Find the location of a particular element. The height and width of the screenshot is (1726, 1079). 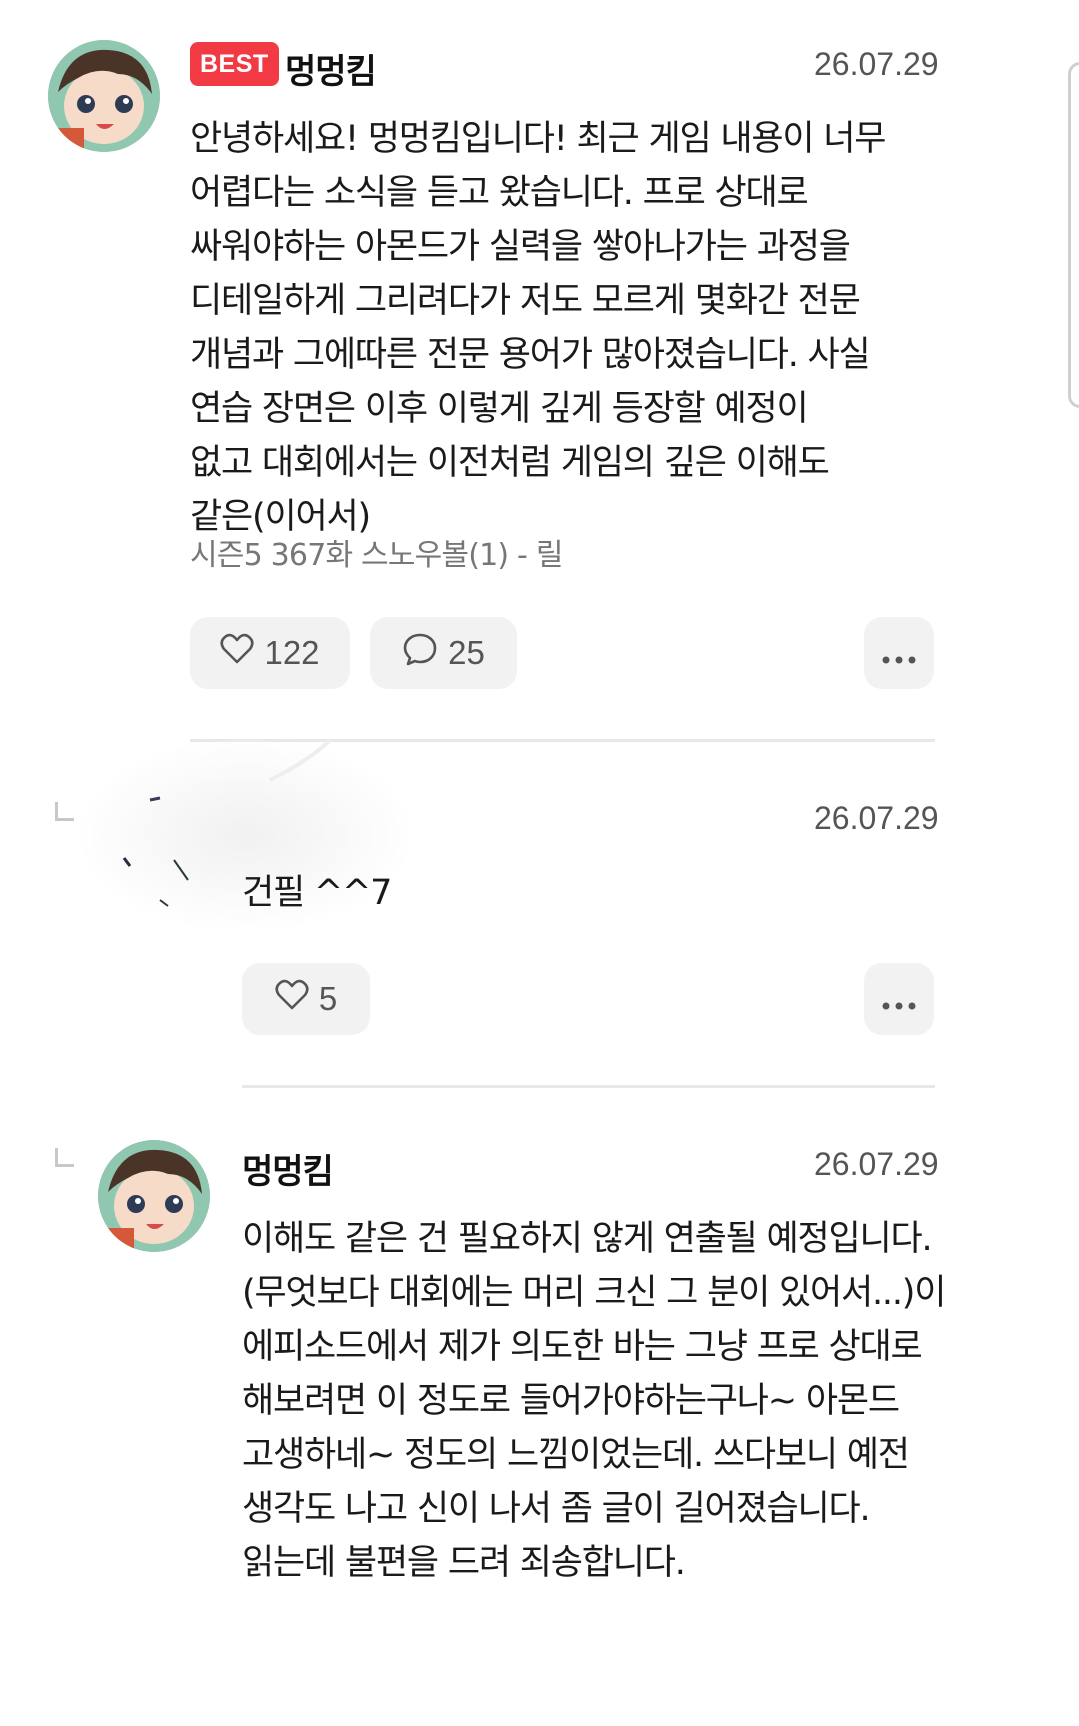

comment-body: 건필 ^^7 is located at coordinates (317, 893).